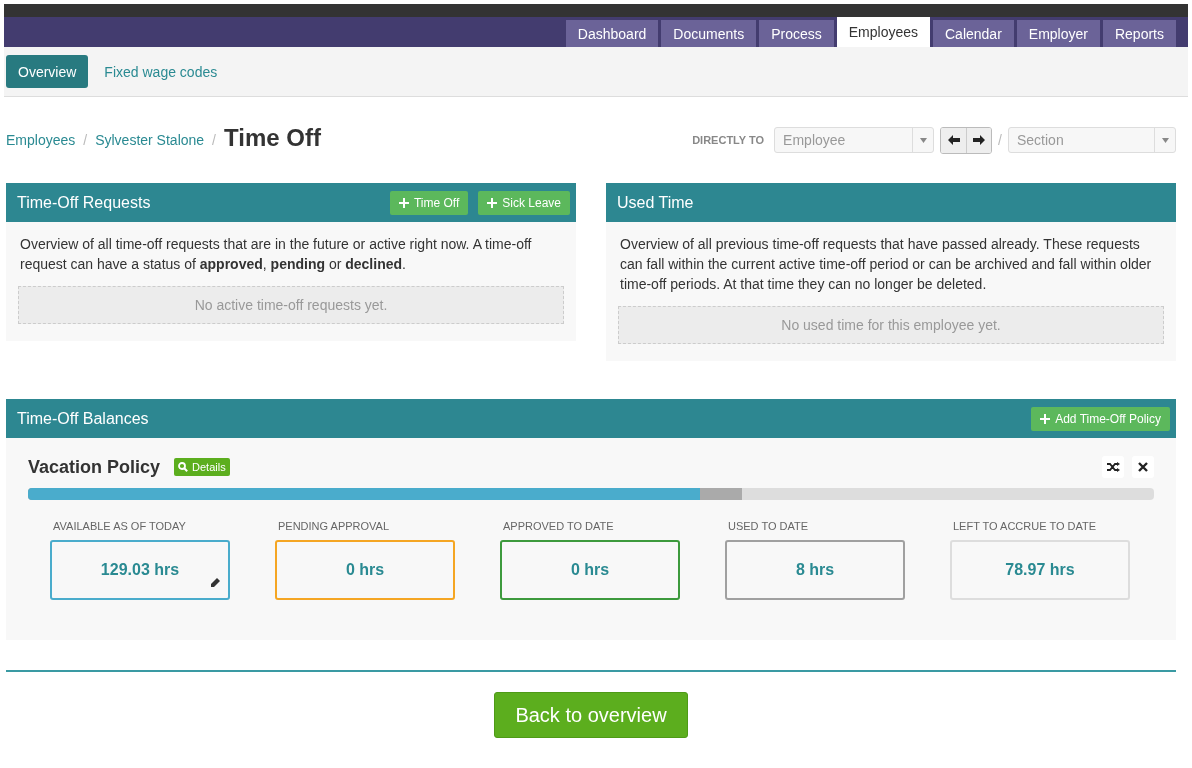 The height and width of the screenshot is (768, 1192). Describe the element at coordinates (768, 526) in the screenshot. I see `stat-label: USED TO DATE` at that location.